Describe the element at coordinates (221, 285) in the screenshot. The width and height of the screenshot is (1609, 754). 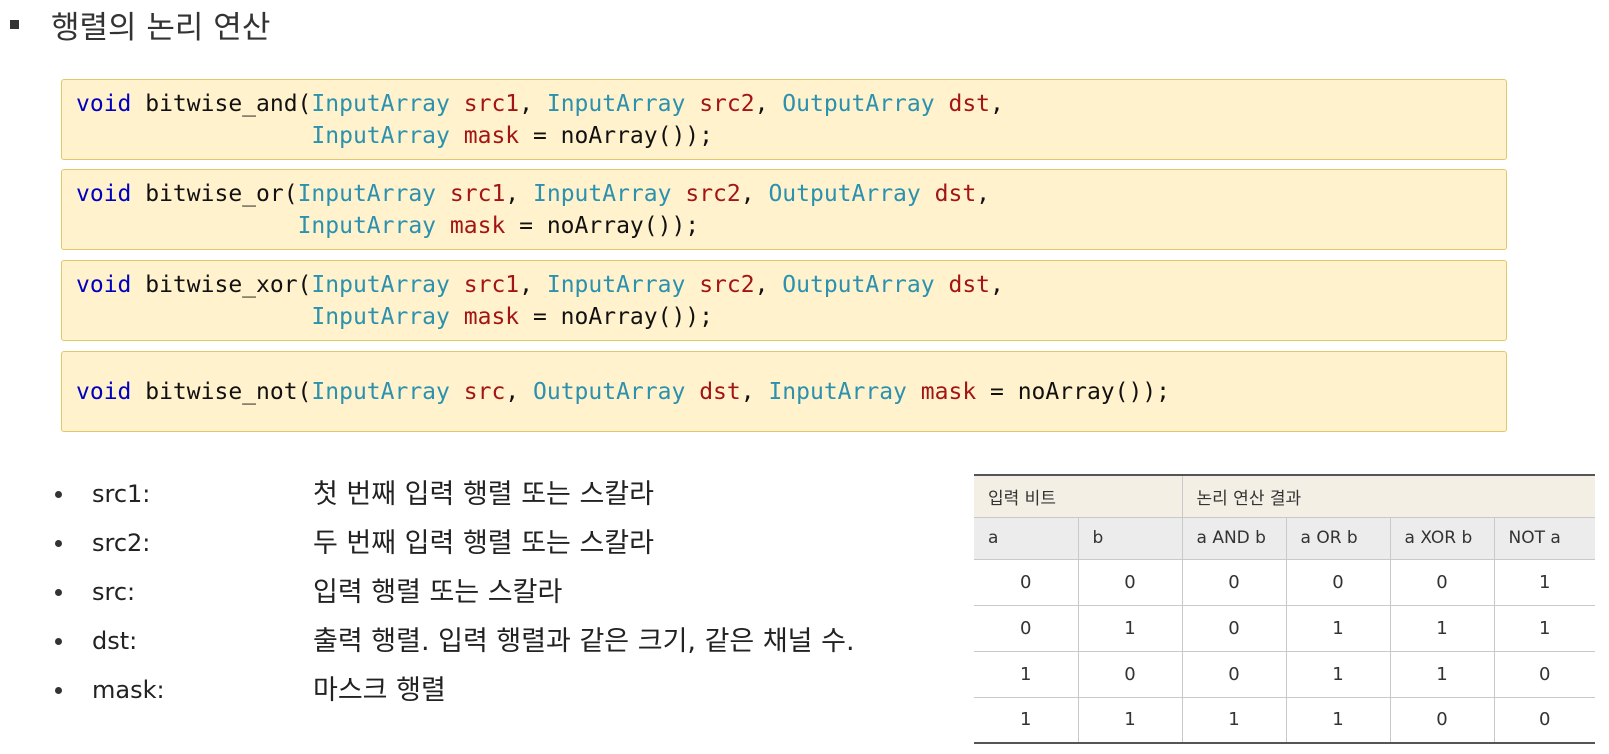
I see `code-text: bitwise_xor(` at that location.